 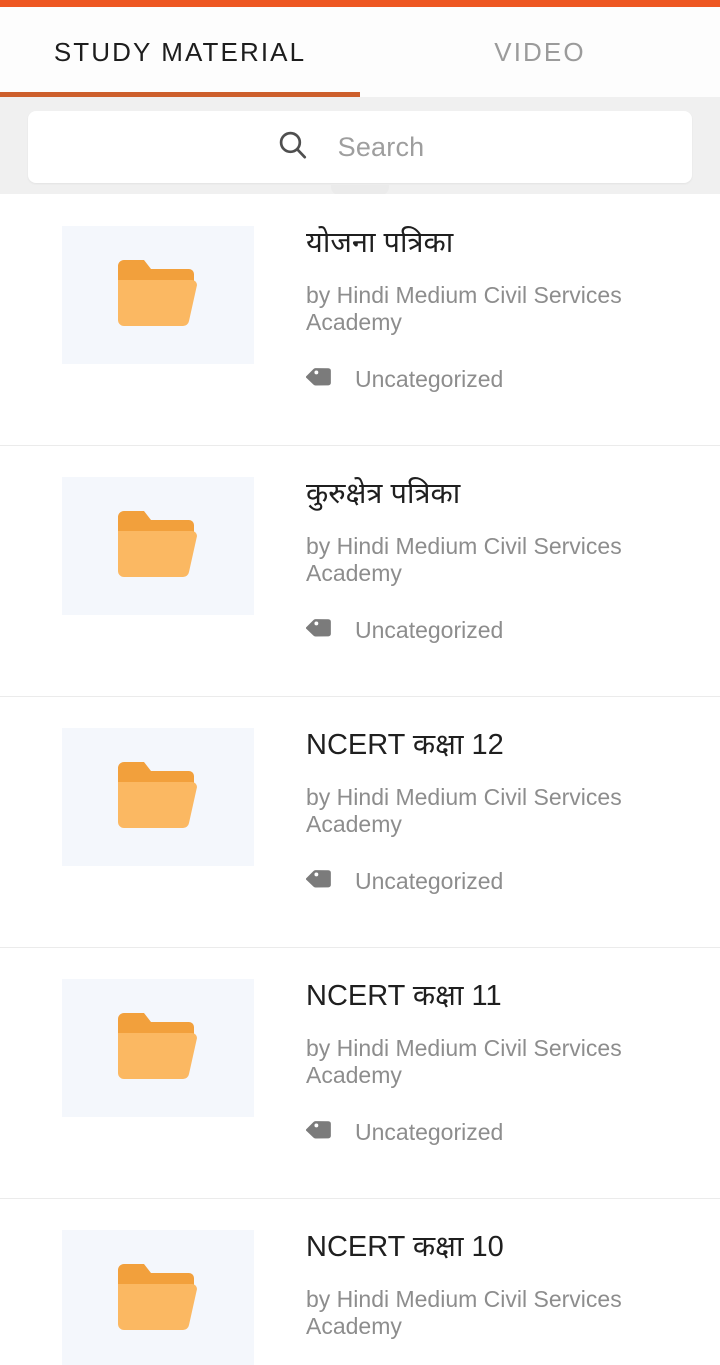 I want to click on search-band: Search, so click(x=360, y=146).